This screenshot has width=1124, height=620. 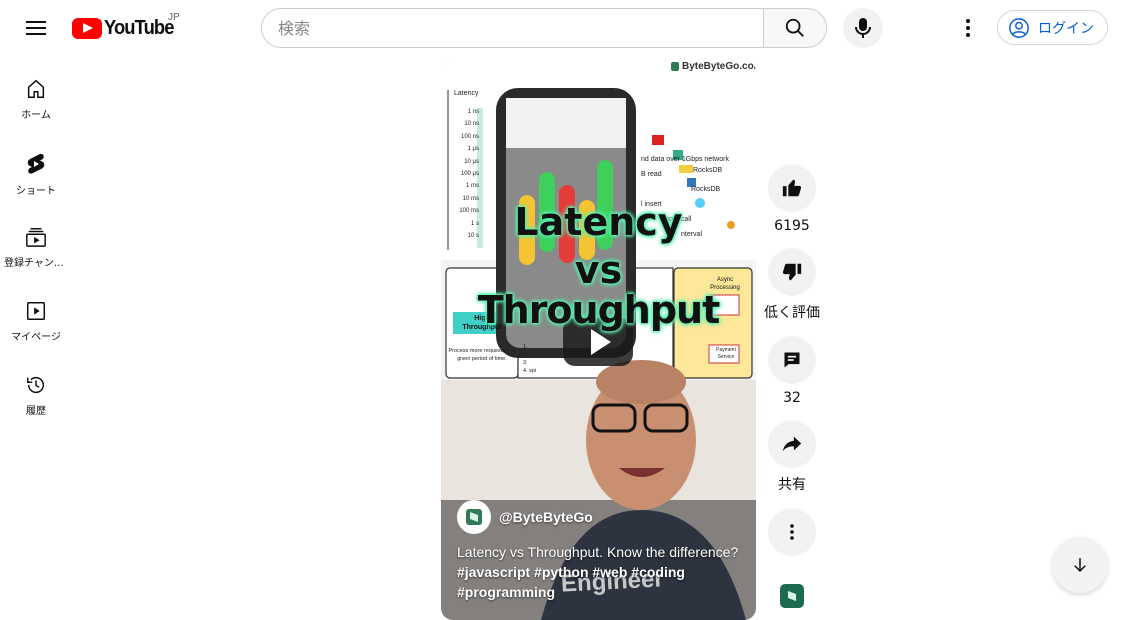 What do you see at coordinates (708, 170) in the screenshot?
I see `slide-rocksdb: RocksDB` at bounding box center [708, 170].